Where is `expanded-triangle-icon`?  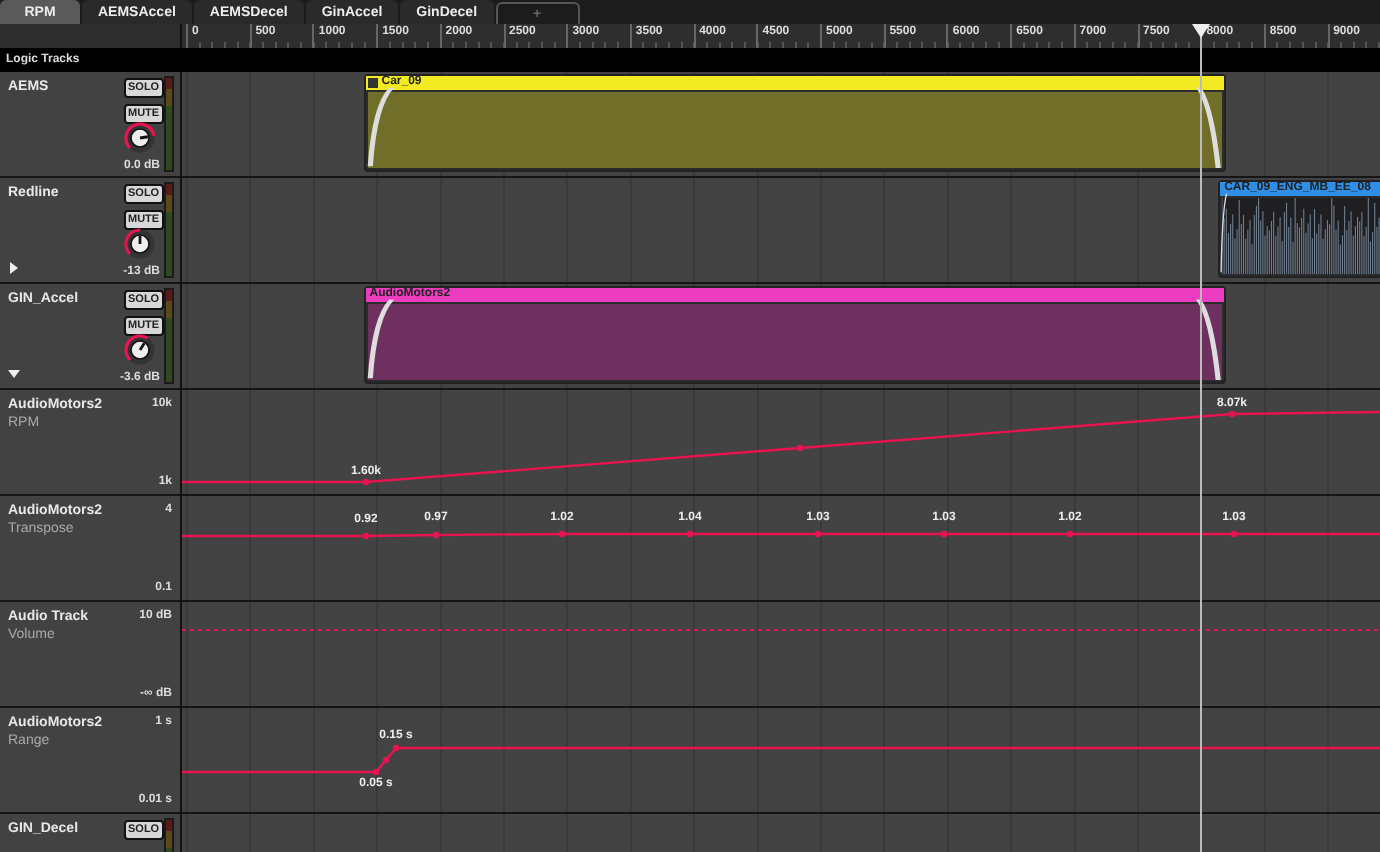 expanded-triangle-icon is located at coordinates (14, 374).